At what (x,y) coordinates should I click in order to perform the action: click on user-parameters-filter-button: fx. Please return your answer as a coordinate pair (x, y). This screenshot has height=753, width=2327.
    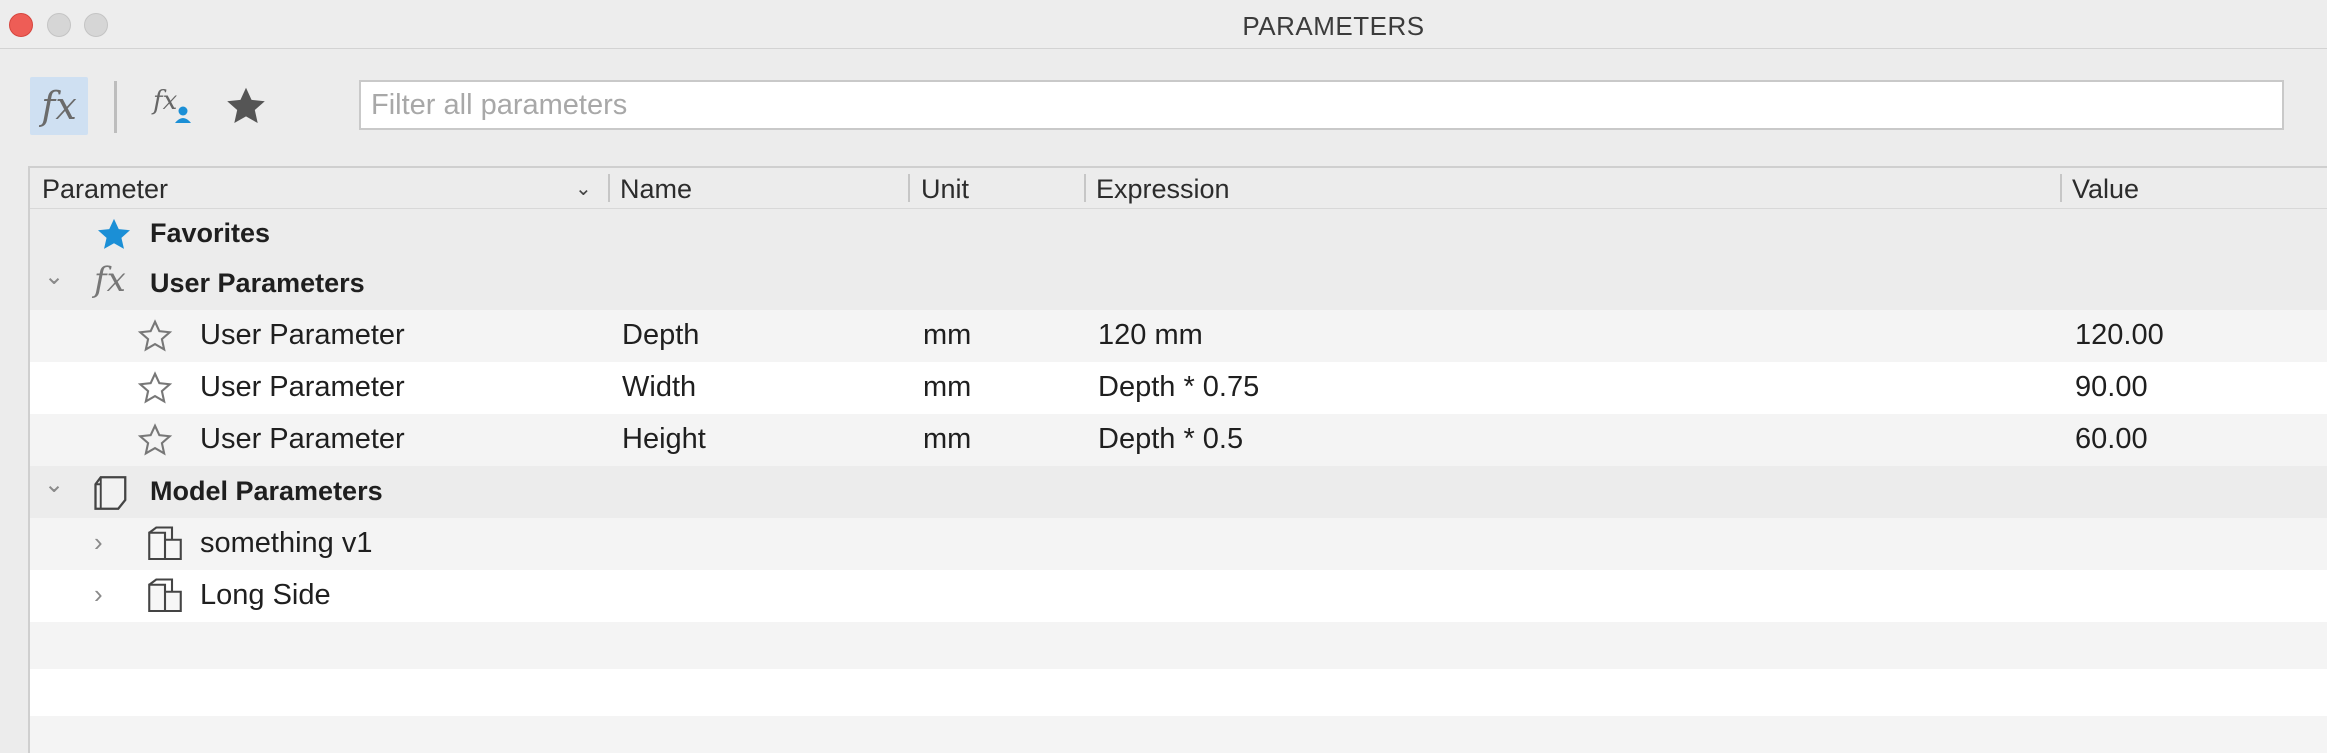
    Looking at the image, I should click on (172, 106).